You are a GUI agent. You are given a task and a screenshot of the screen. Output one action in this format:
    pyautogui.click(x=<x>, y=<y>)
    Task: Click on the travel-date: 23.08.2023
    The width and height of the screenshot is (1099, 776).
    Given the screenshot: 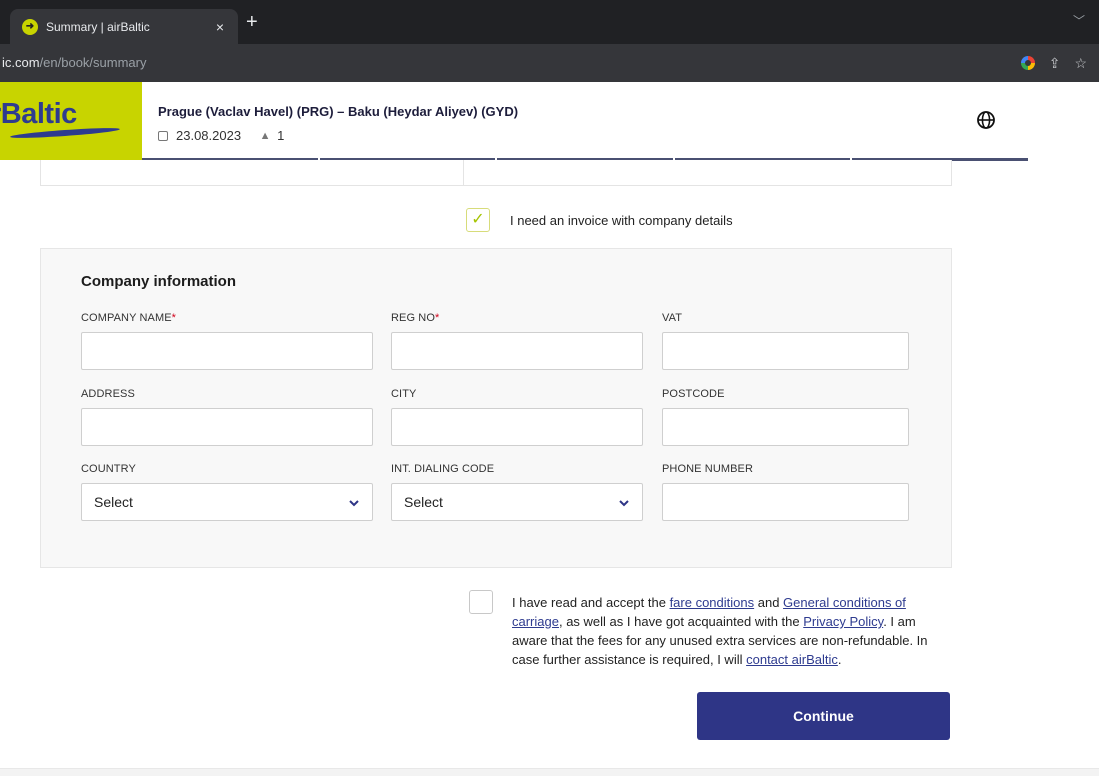 What is the action you would take?
    pyautogui.click(x=209, y=135)
    